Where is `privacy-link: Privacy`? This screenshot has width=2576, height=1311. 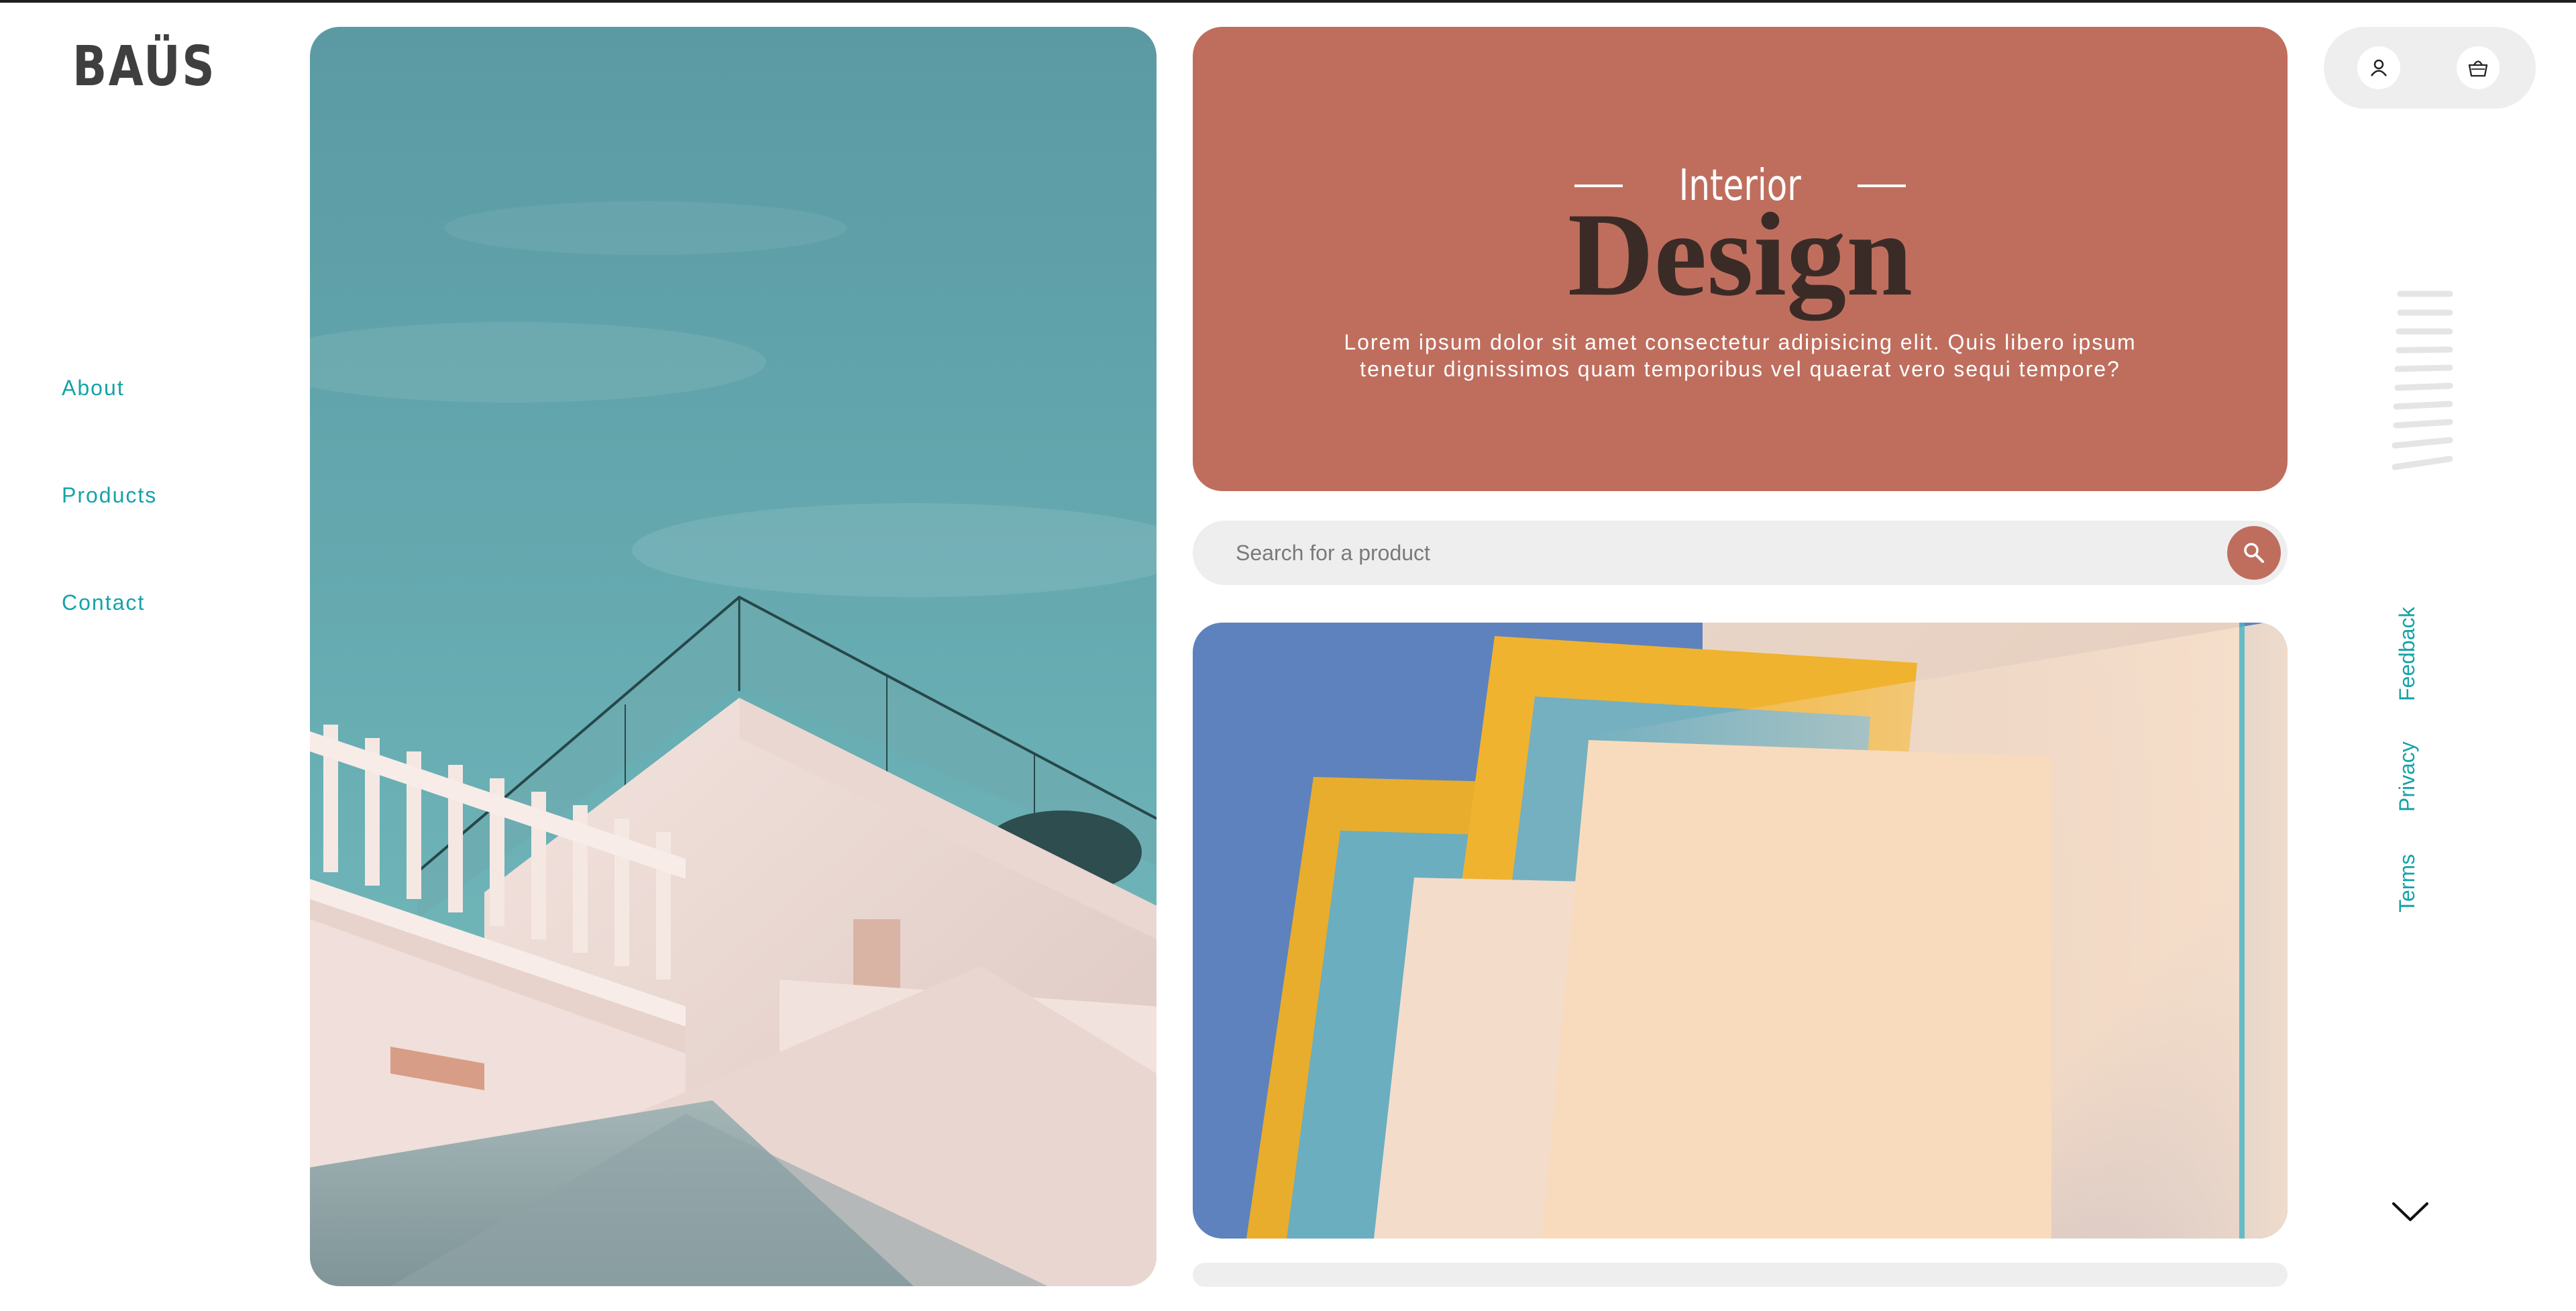
privacy-link: Privacy is located at coordinates (2407, 776).